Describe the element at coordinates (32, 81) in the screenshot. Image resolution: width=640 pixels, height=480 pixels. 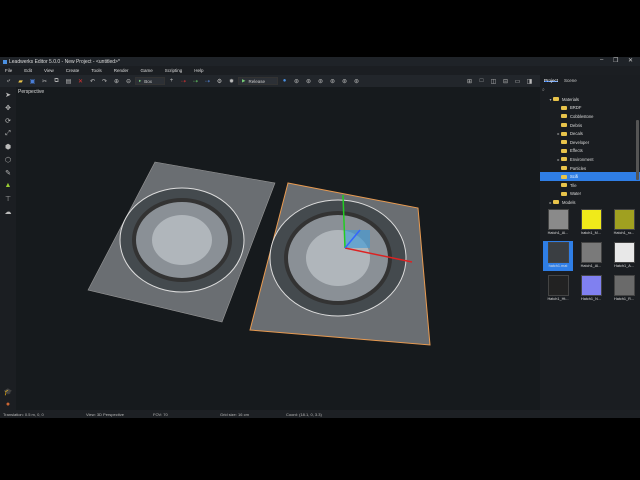
I see `save-icon: ▣` at that location.